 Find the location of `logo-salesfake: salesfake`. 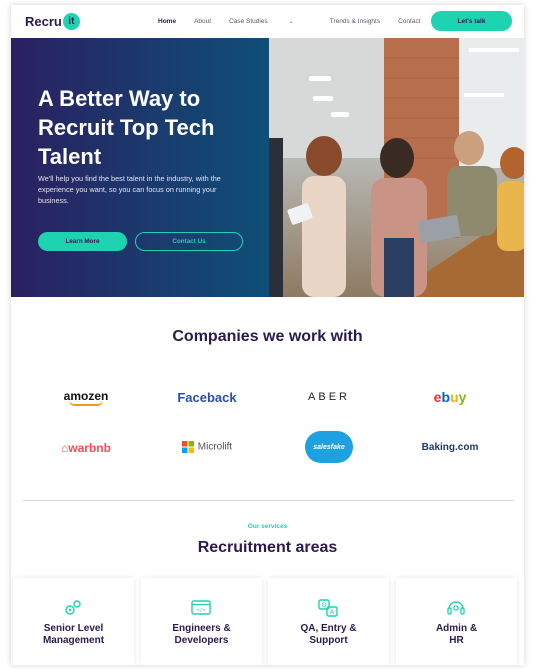

logo-salesfake: salesfake is located at coordinates (329, 447).